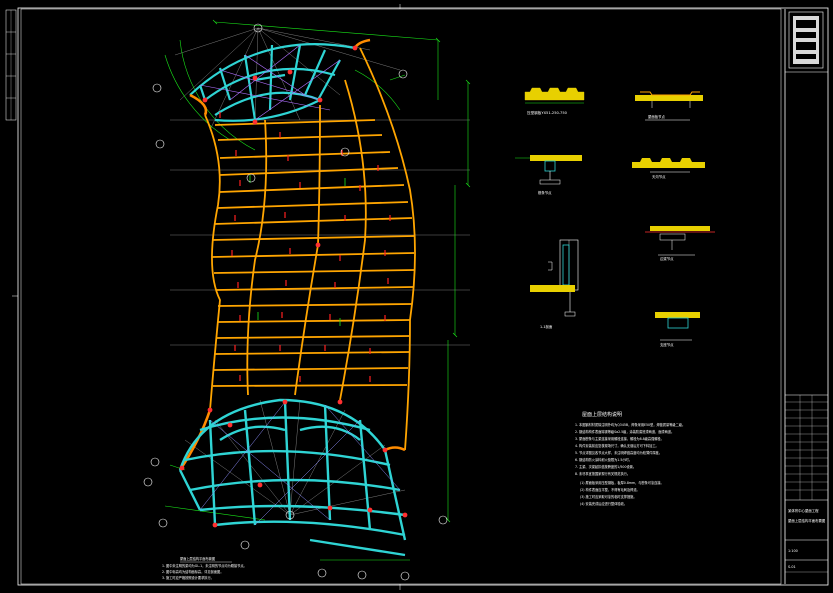 This screenshot has height=593, width=833. What do you see at coordinates (657, 116) in the screenshot?
I see `detail-label: 屋面板节点` at bounding box center [657, 116].